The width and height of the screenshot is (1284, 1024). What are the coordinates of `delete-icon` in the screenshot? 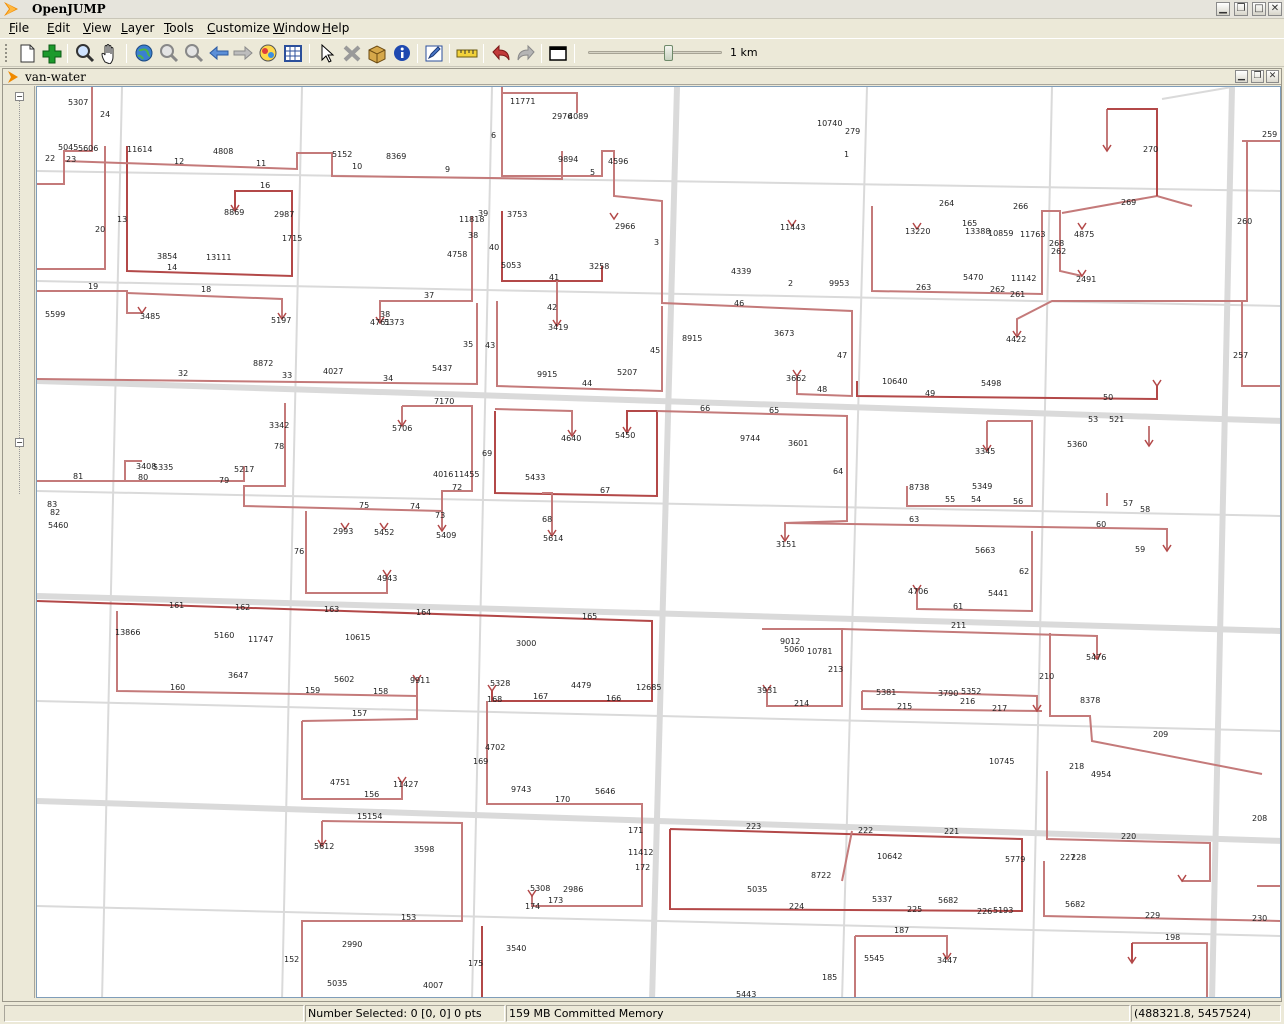 It's located at (352, 53).